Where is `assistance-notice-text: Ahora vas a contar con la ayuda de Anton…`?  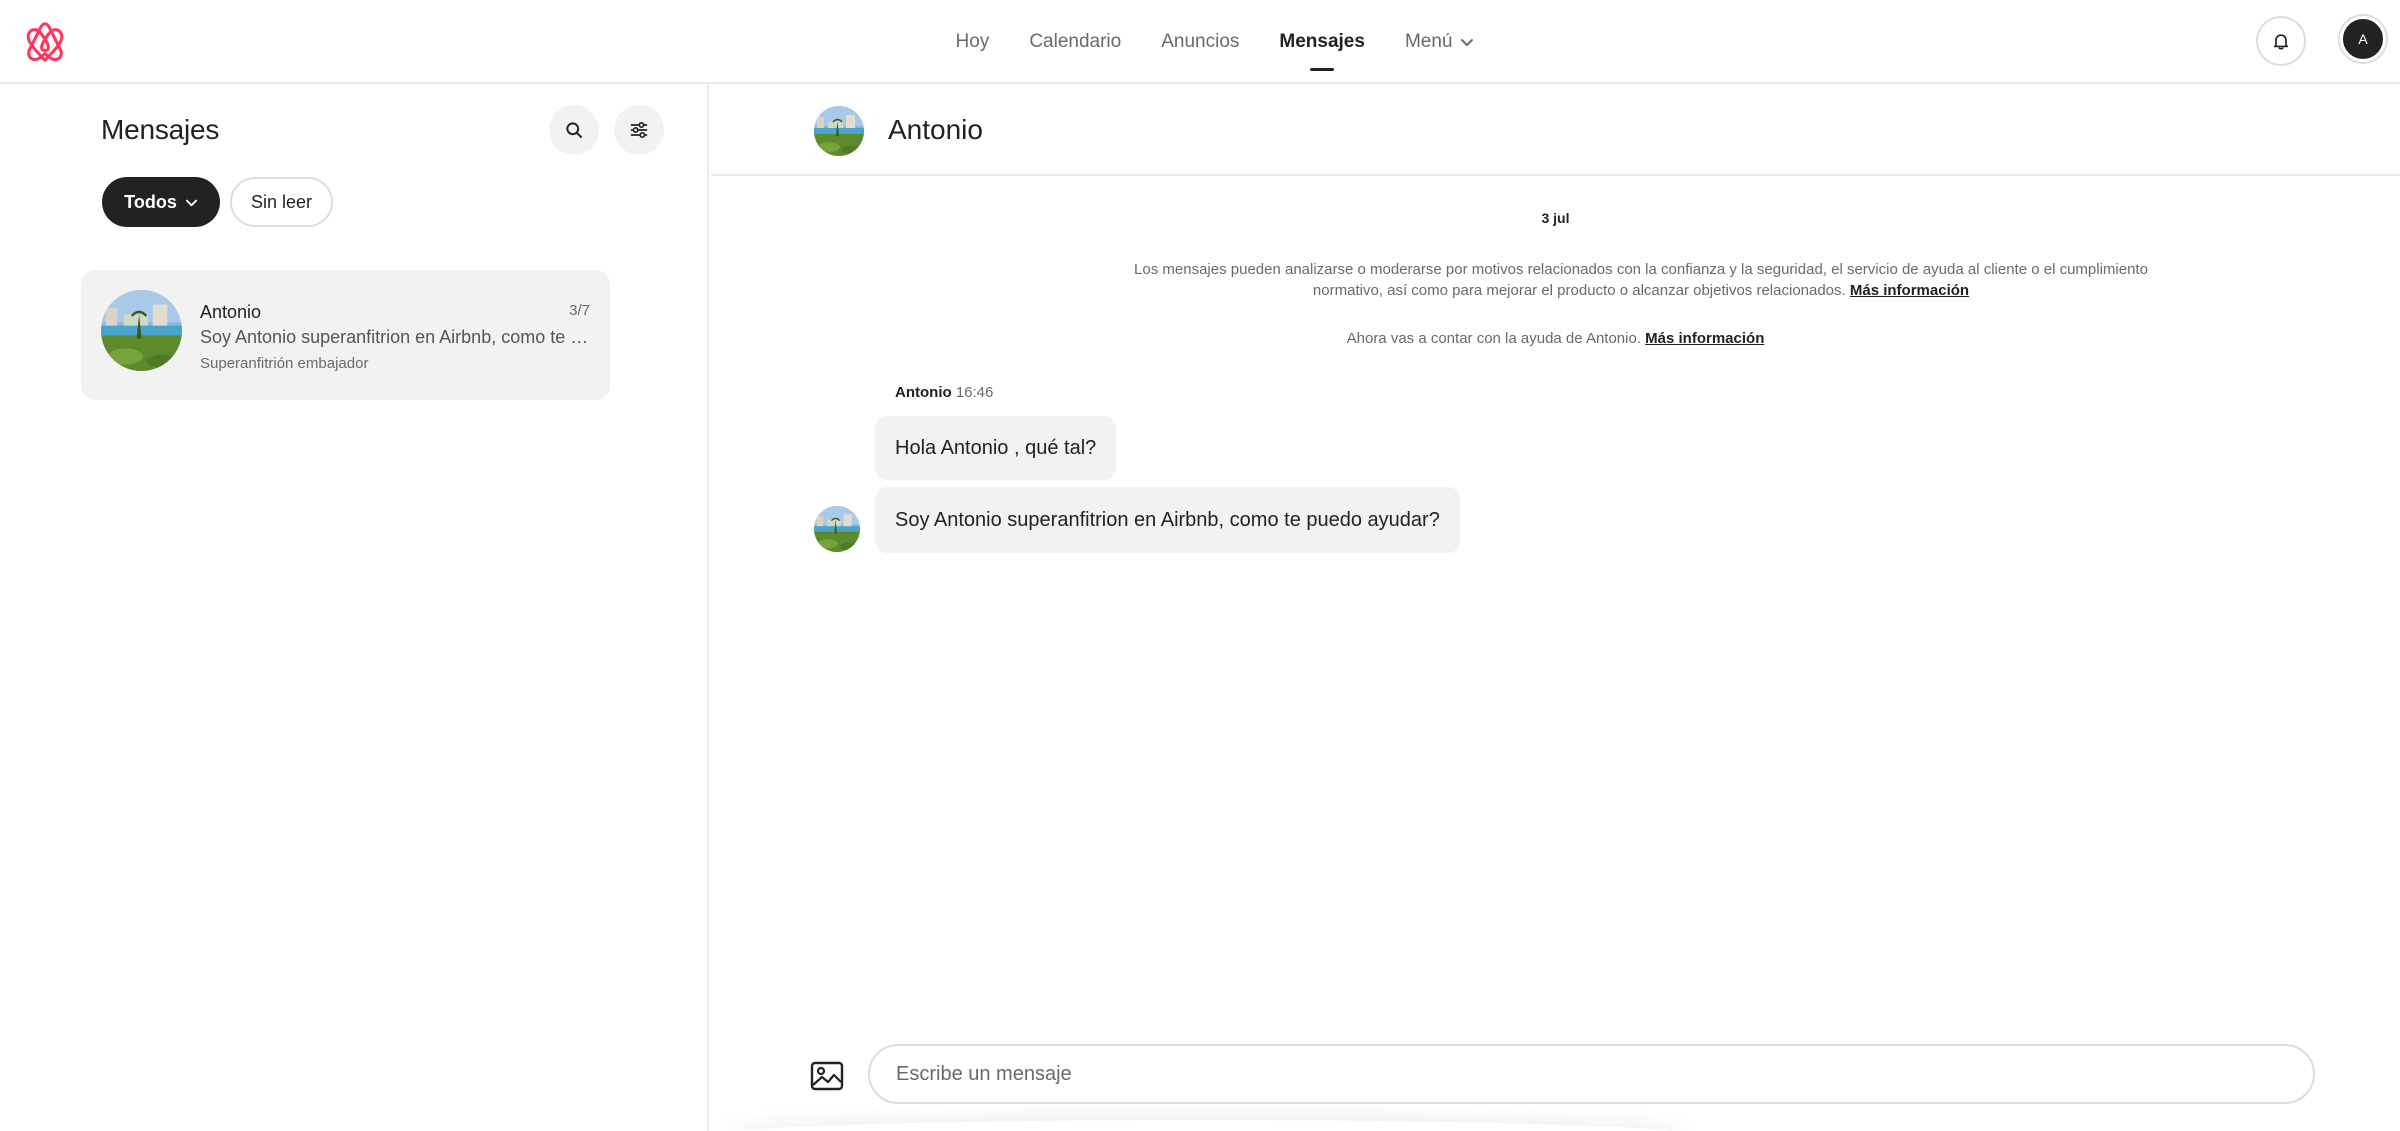 assistance-notice-text: Ahora vas a contar con la ayuda de Anton… is located at coordinates (1493, 338).